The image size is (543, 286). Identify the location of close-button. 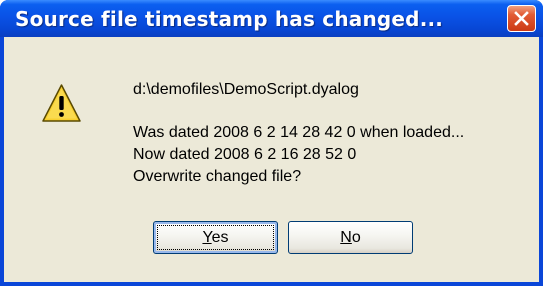
(521, 18).